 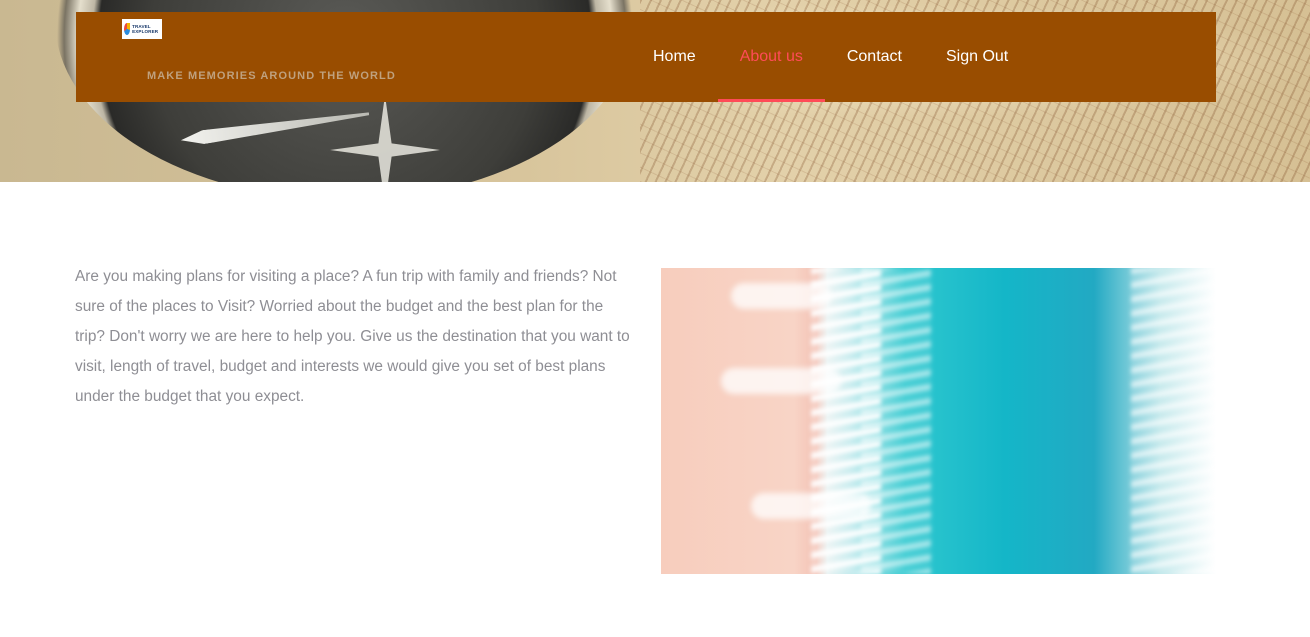 What do you see at coordinates (674, 57) in the screenshot?
I see `nav-home: Home` at bounding box center [674, 57].